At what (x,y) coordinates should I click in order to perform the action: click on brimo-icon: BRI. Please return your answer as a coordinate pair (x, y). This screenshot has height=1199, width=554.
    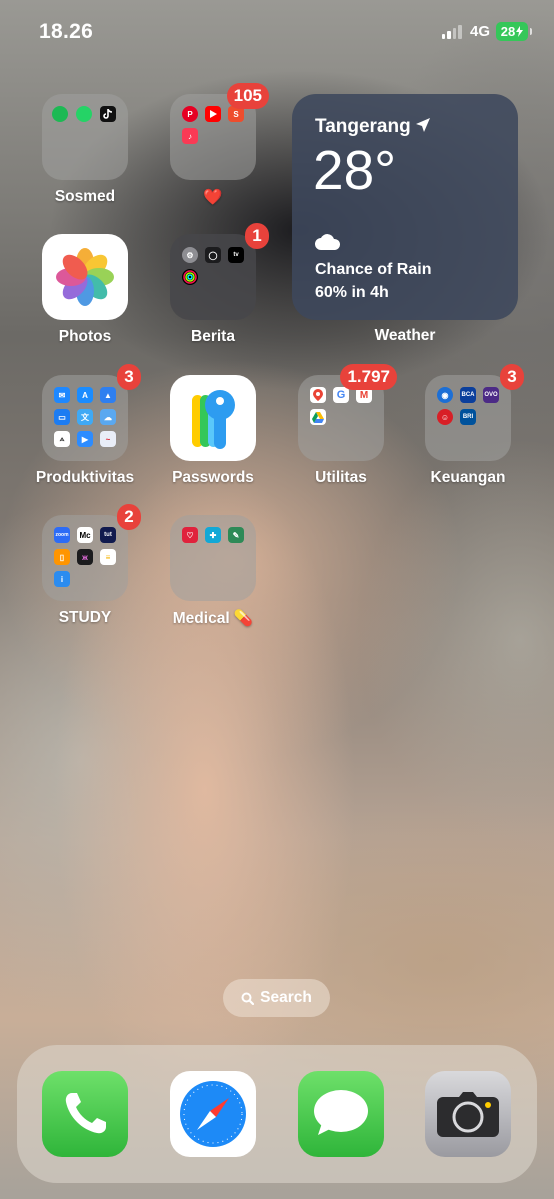
    Looking at the image, I should click on (468, 417).